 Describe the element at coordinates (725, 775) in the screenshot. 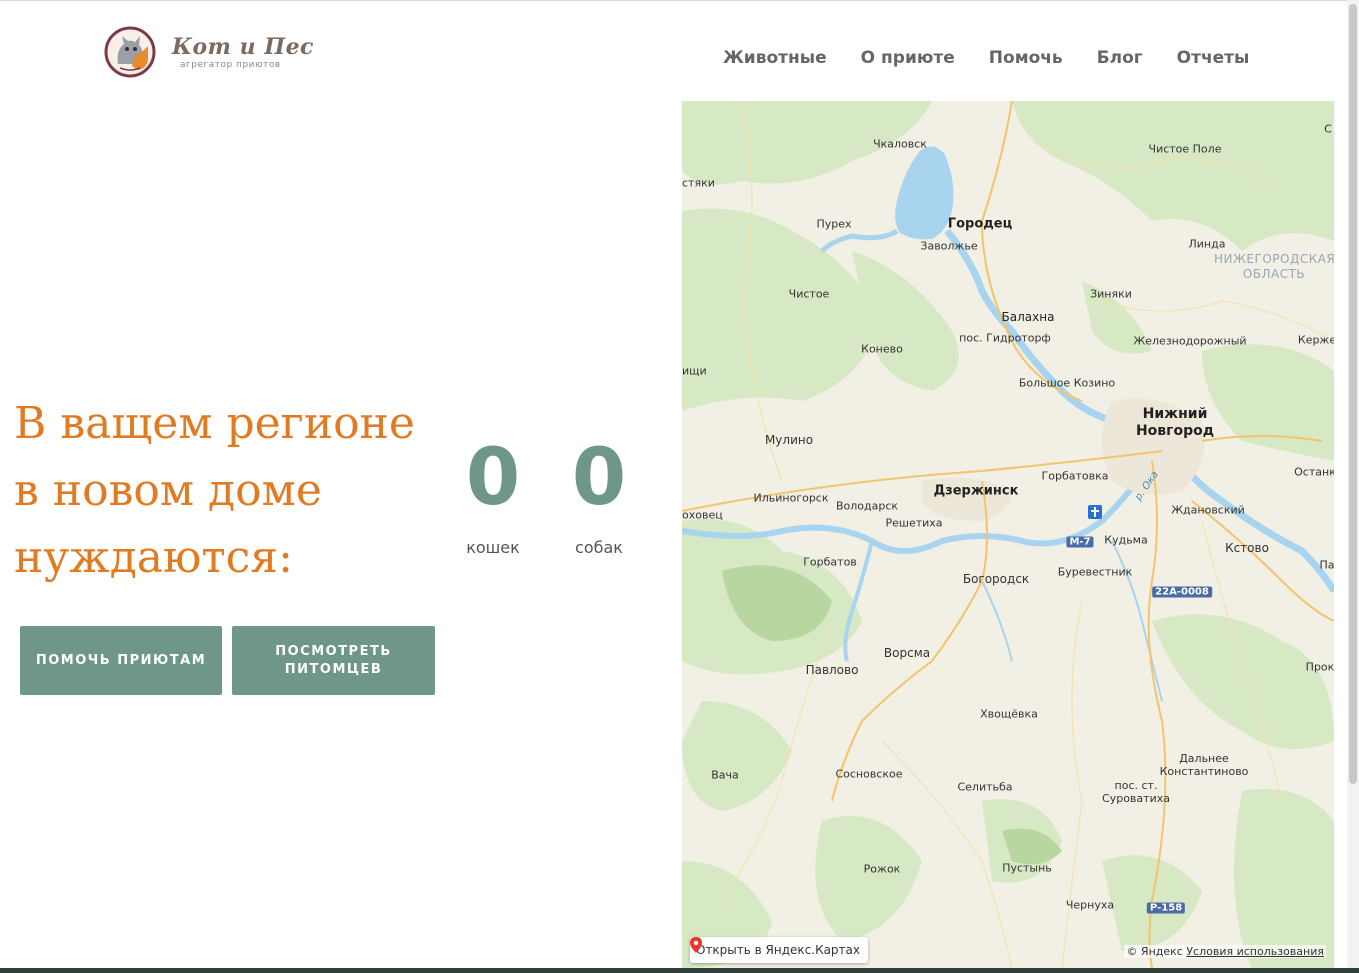

I see `map-label-vacha: Вача` at that location.